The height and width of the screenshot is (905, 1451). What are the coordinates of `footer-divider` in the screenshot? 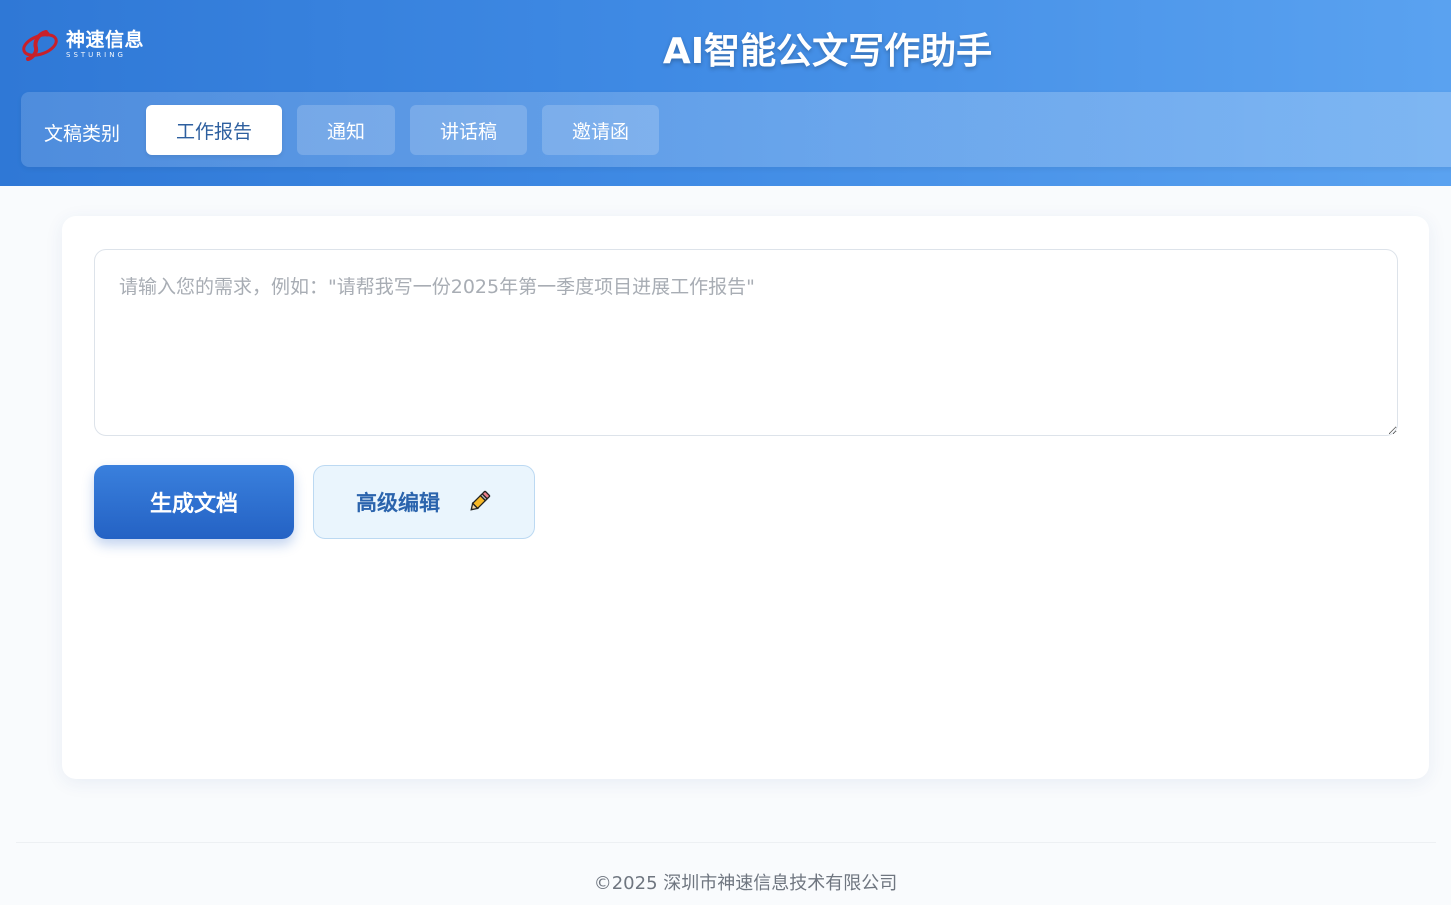 It's located at (726, 842).